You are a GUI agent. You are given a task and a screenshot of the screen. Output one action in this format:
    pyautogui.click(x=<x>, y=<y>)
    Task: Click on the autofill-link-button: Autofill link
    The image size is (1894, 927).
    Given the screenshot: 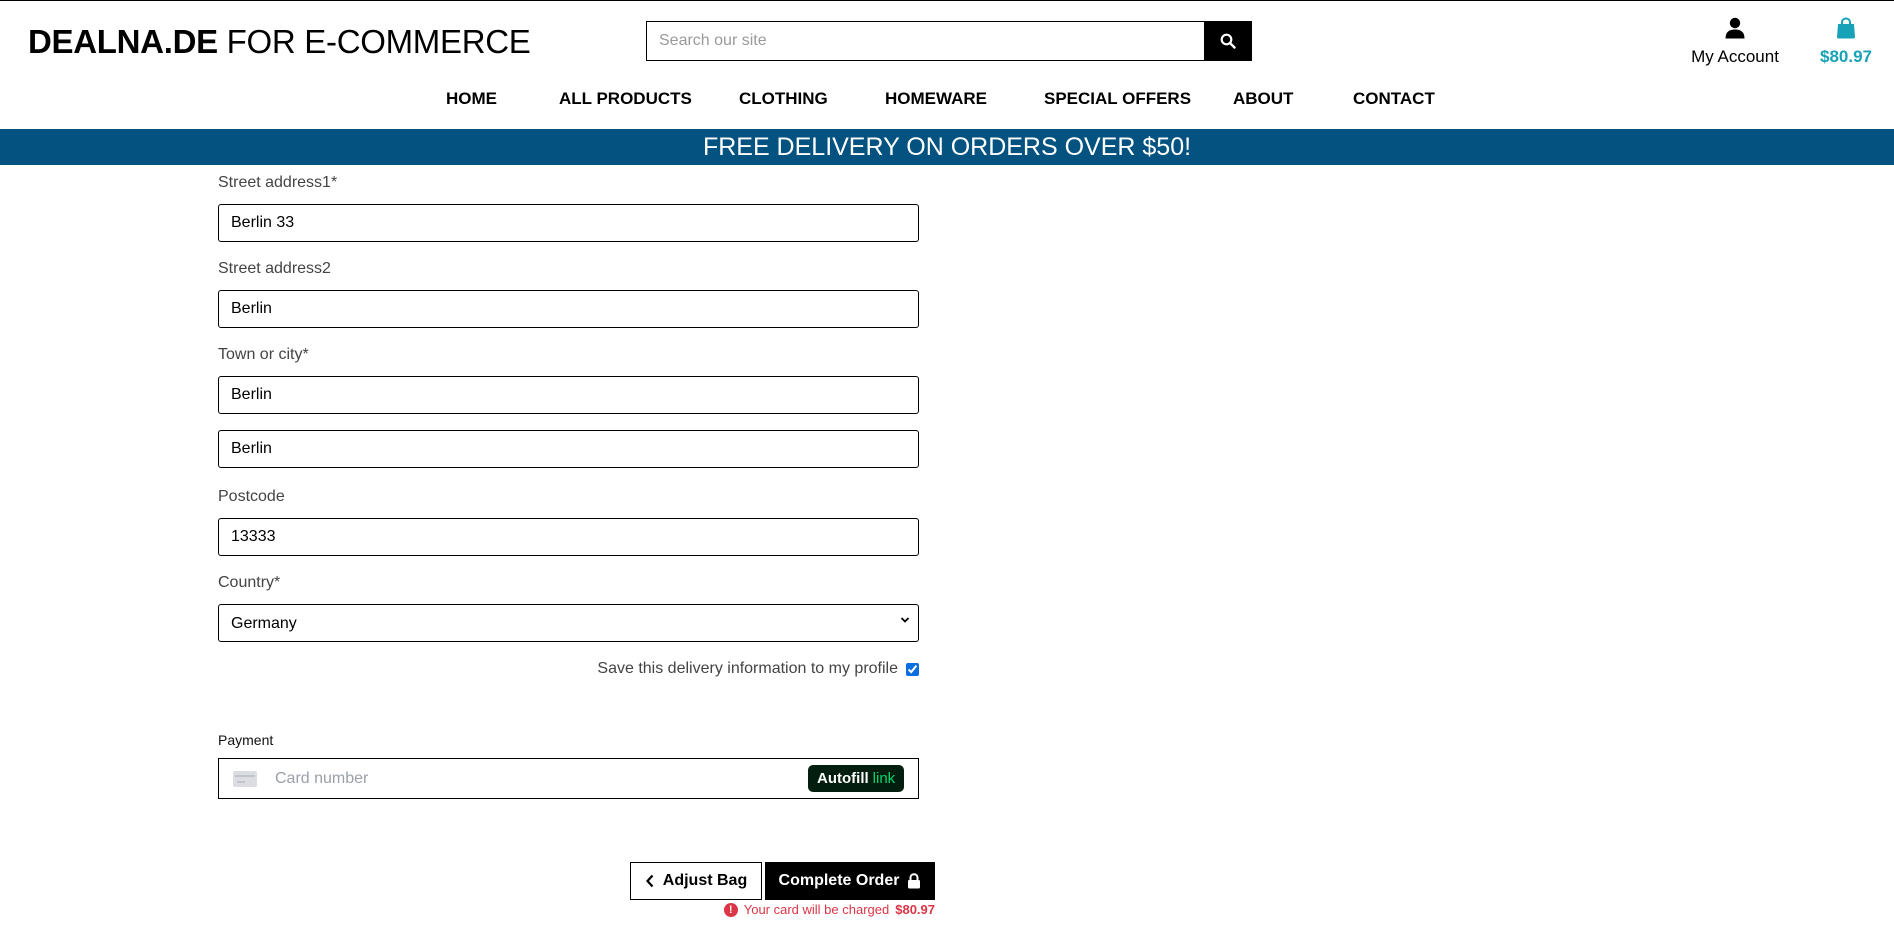 What is the action you would take?
    pyautogui.click(x=856, y=778)
    